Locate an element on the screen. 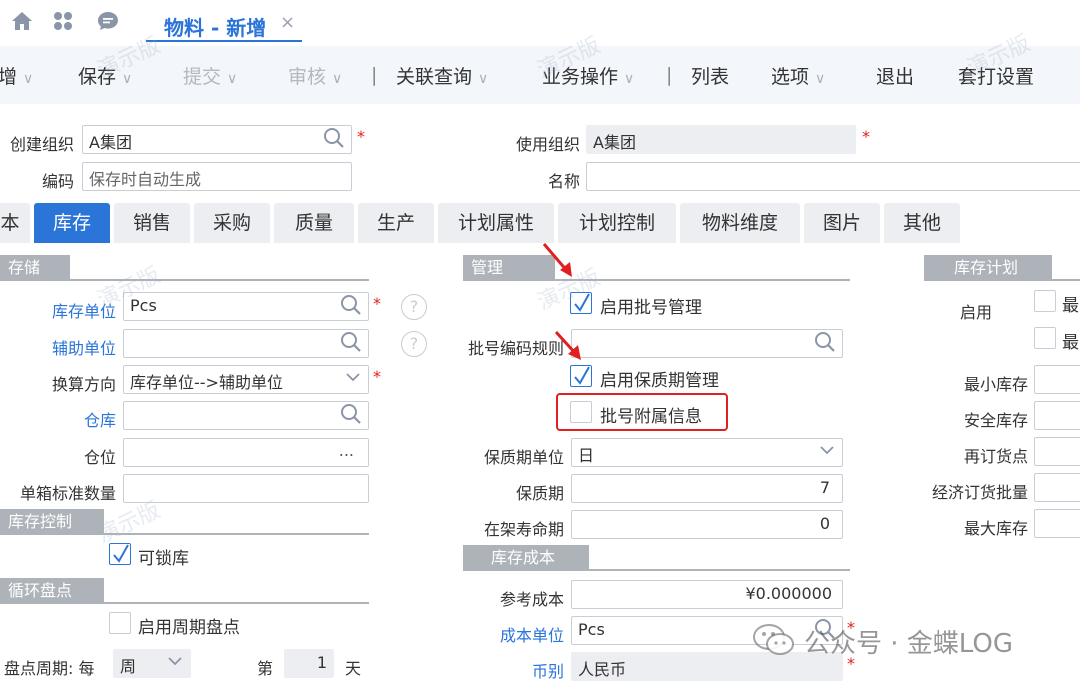 The image size is (1080, 684). safety-stock-label: 安全库存 is located at coordinates (995, 420).